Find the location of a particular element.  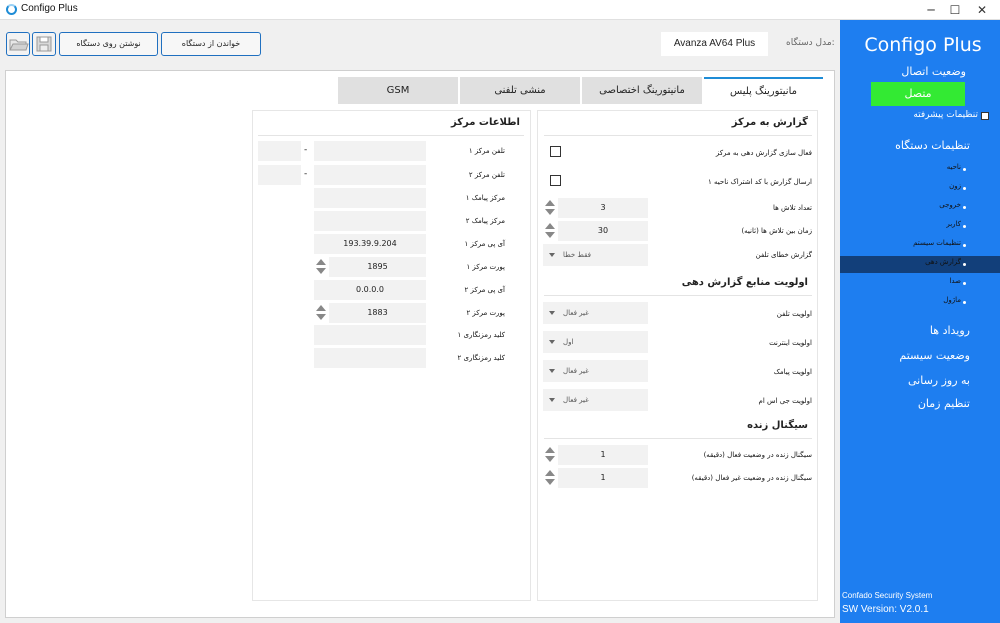

sidebar-item-output: خروجی is located at coordinates (920, 207).